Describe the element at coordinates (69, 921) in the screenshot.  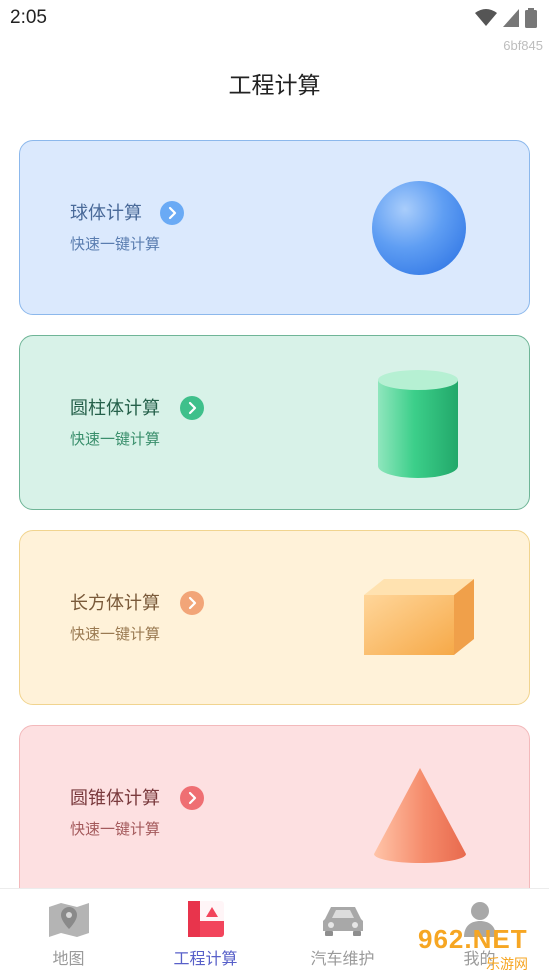
I see `map-icon` at that location.